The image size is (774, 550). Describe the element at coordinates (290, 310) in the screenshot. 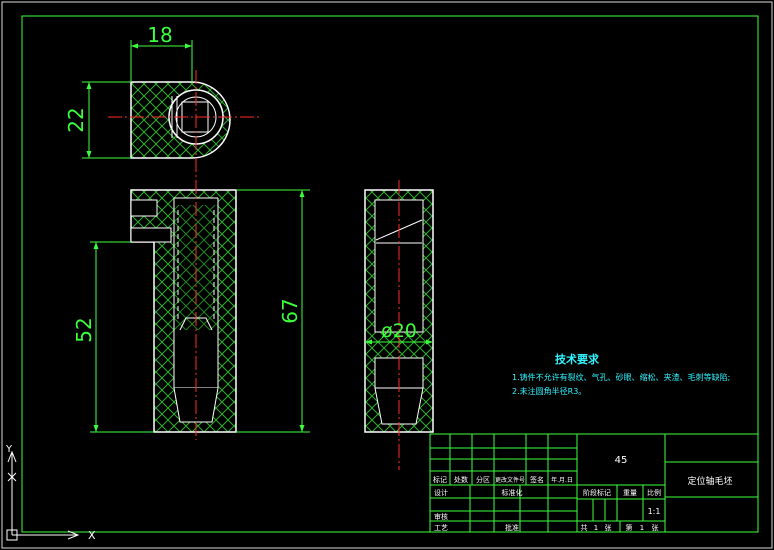

I see `dim-text-67: 67` at that location.